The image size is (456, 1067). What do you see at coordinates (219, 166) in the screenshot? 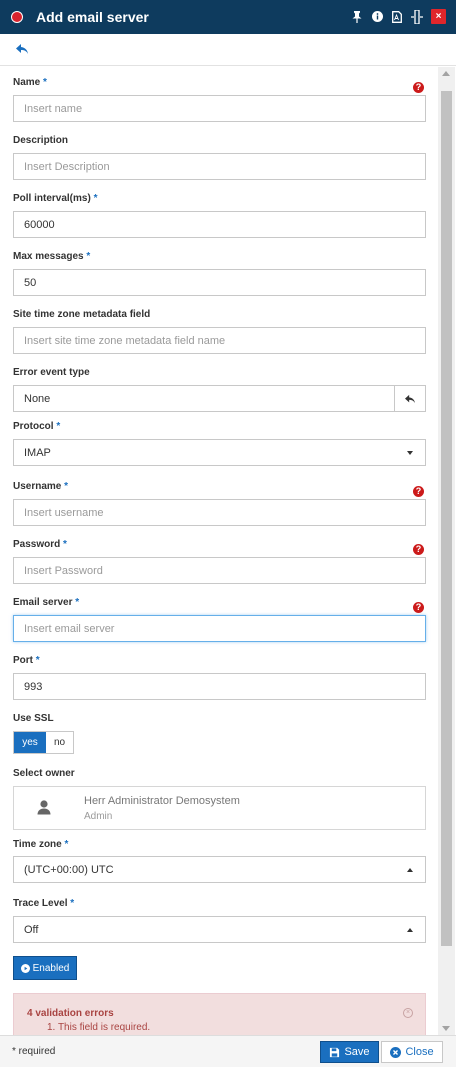
I see `description-input: Insert Description` at bounding box center [219, 166].